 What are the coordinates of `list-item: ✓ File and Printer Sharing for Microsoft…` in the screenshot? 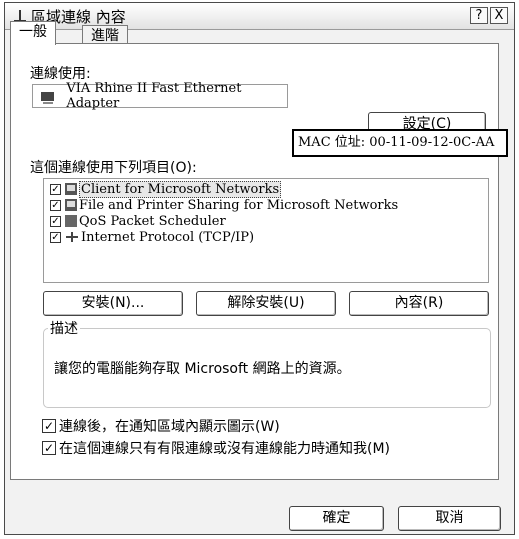 It's located at (266, 205).